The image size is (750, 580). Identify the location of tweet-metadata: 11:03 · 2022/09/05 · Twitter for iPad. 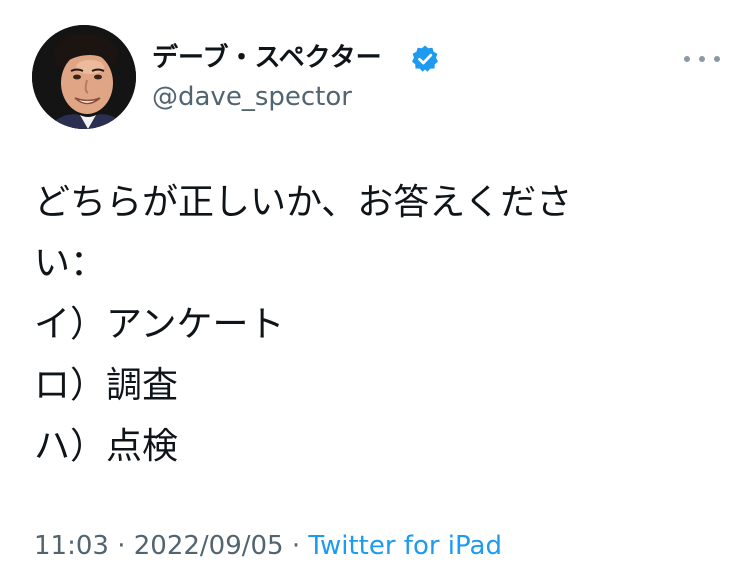
(268, 546).